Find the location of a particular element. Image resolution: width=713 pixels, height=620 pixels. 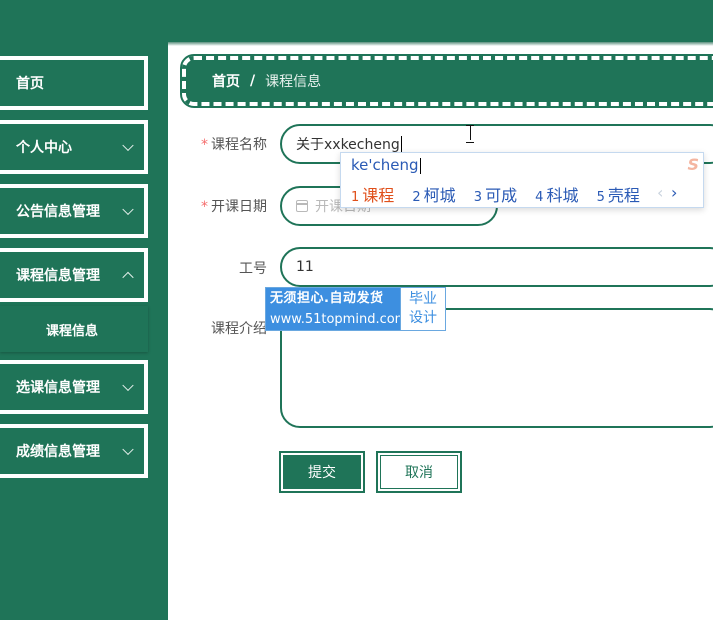

ime-candidate-popup: ke'cheng 1 课程 2 柯城 3 可成 4 科城 5 壳程 ‹ › S is located at coordinates (522, 180).